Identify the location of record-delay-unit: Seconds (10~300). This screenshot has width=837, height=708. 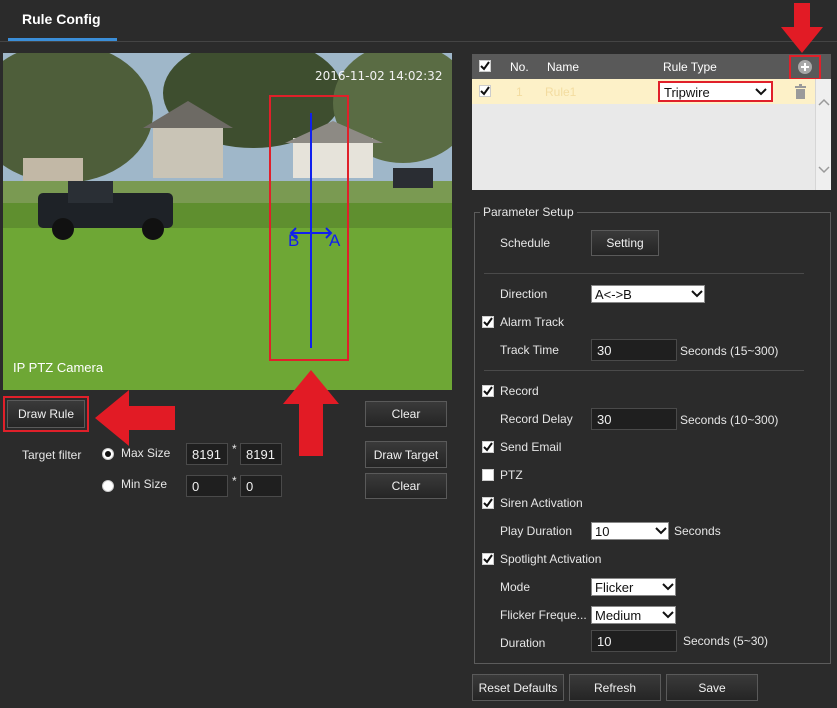
(729, 420).